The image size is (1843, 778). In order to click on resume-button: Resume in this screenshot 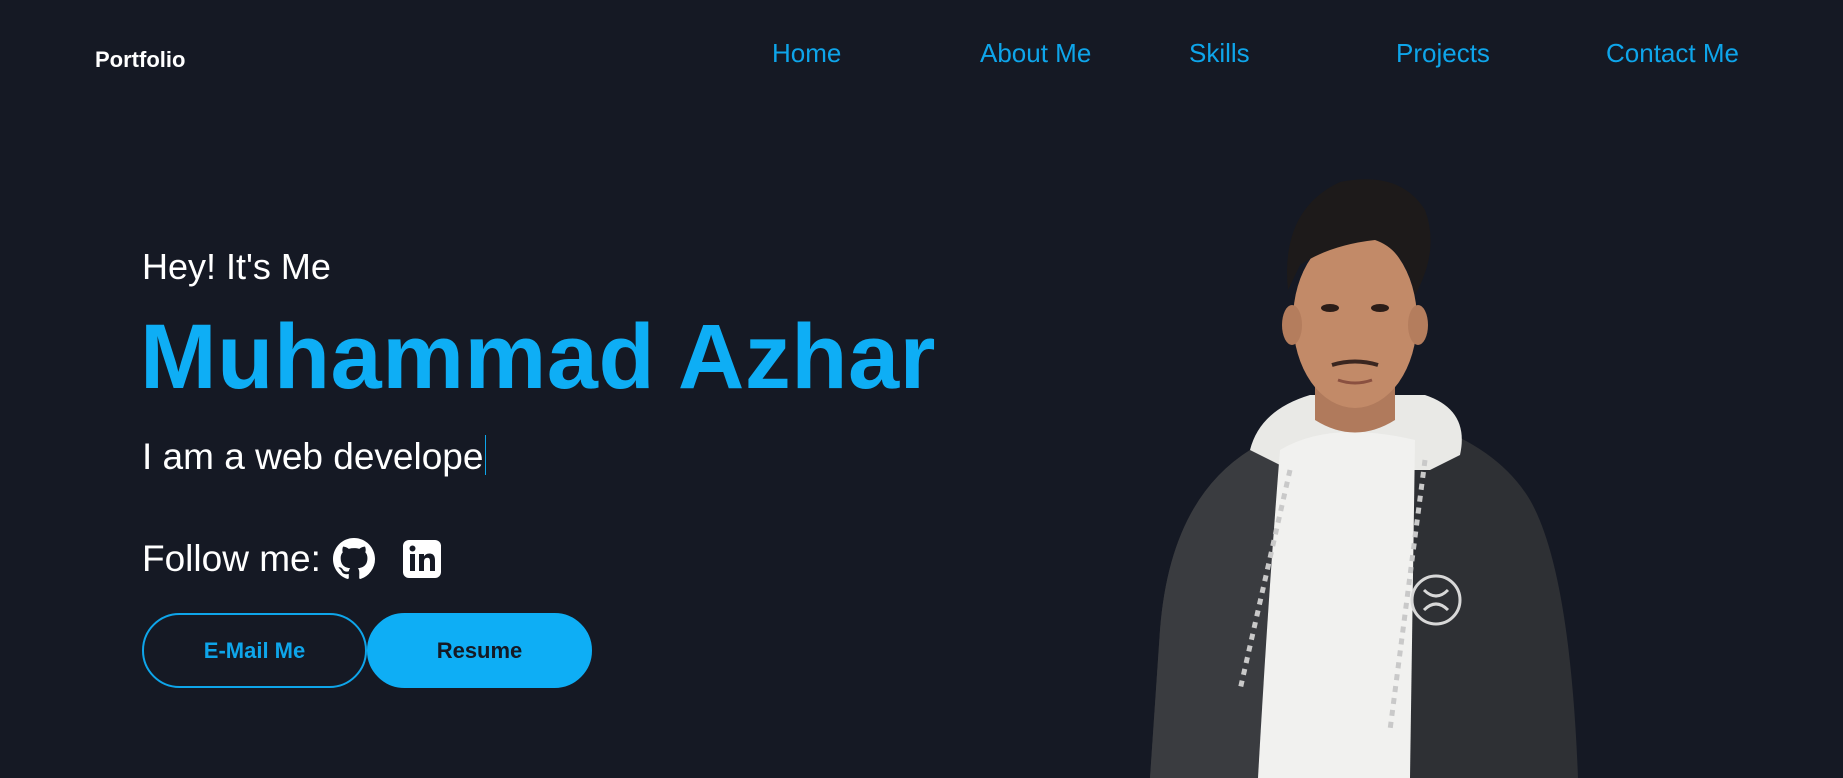, I will do `click(479, 650)`.